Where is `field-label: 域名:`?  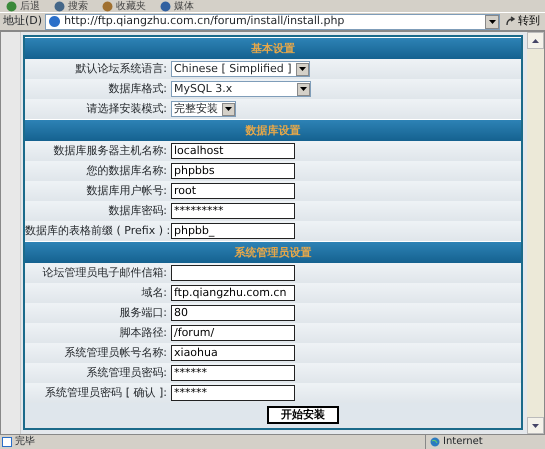
field-label: 域名: is located at coordinates (154, 292).